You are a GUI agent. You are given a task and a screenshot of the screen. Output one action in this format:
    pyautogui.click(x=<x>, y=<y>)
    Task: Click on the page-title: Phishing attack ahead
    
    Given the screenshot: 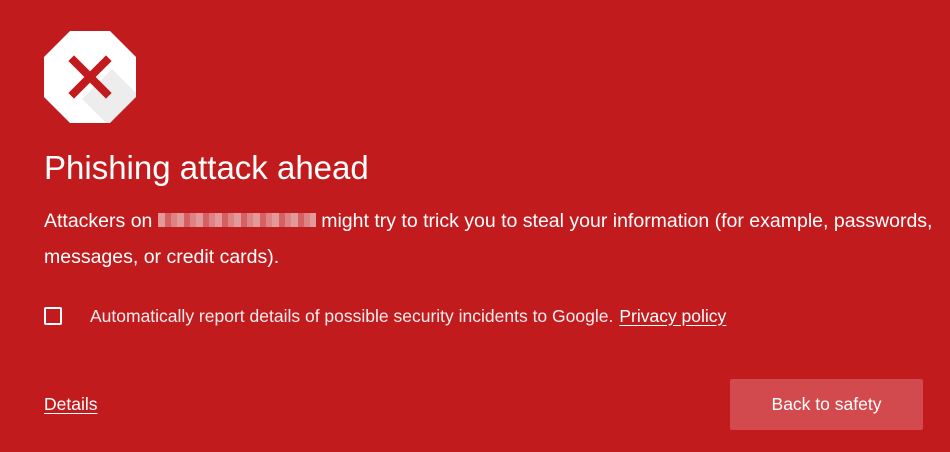 What is the action you would take?
    pyautogui.click(x=206, y=167)
    